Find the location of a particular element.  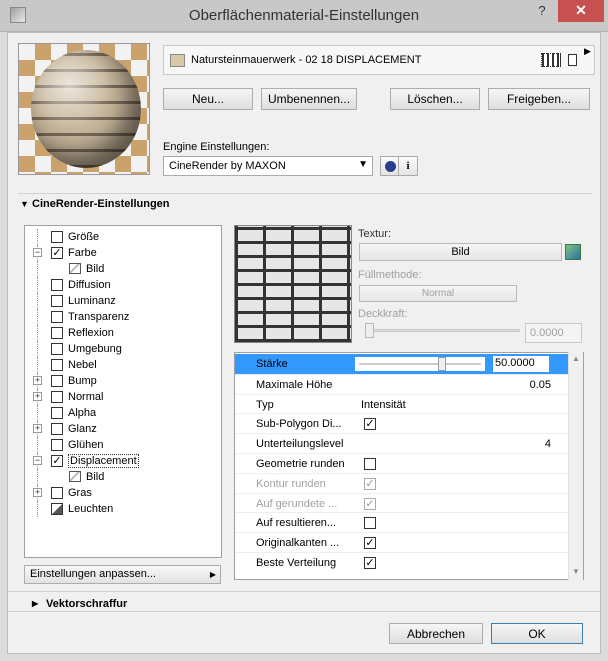

help-button: ? is located at coordinates (542, 11).